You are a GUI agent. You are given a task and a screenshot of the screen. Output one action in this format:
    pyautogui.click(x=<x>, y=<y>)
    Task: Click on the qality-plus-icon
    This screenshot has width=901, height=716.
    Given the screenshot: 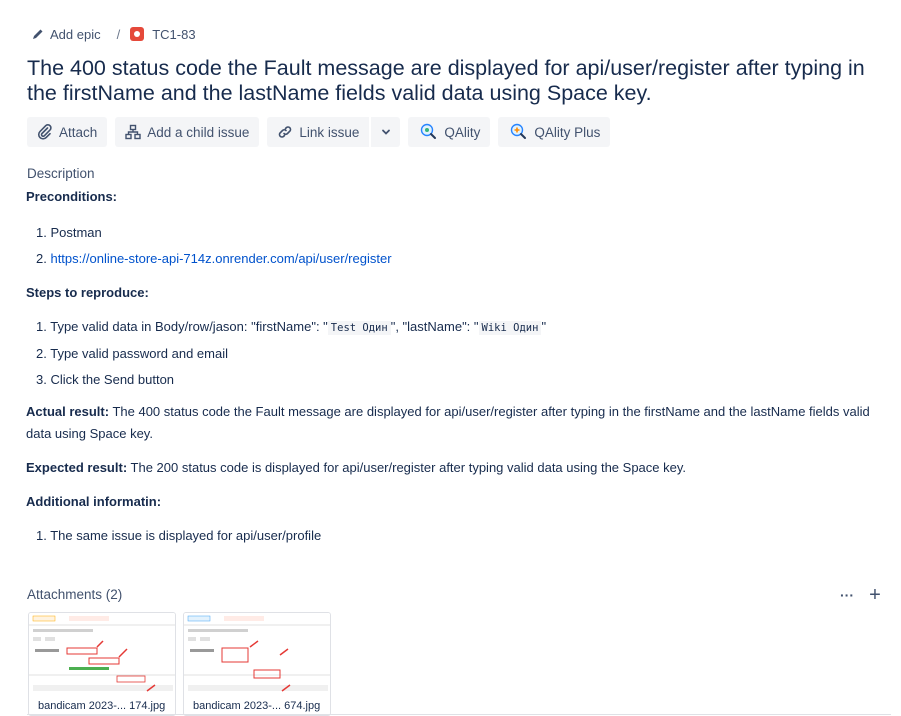 What is the action you would take?
    pyautogui.click(x=519, y=131)
    